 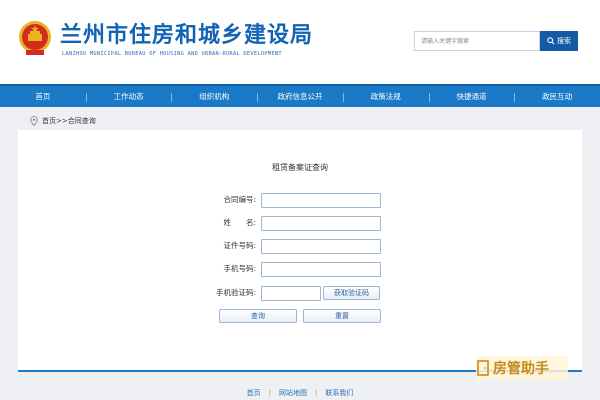 What do you see at coordinates (254, 393) in the screenshot?
I see `footer-link-home: 首页` at bounding box center [254, 393].